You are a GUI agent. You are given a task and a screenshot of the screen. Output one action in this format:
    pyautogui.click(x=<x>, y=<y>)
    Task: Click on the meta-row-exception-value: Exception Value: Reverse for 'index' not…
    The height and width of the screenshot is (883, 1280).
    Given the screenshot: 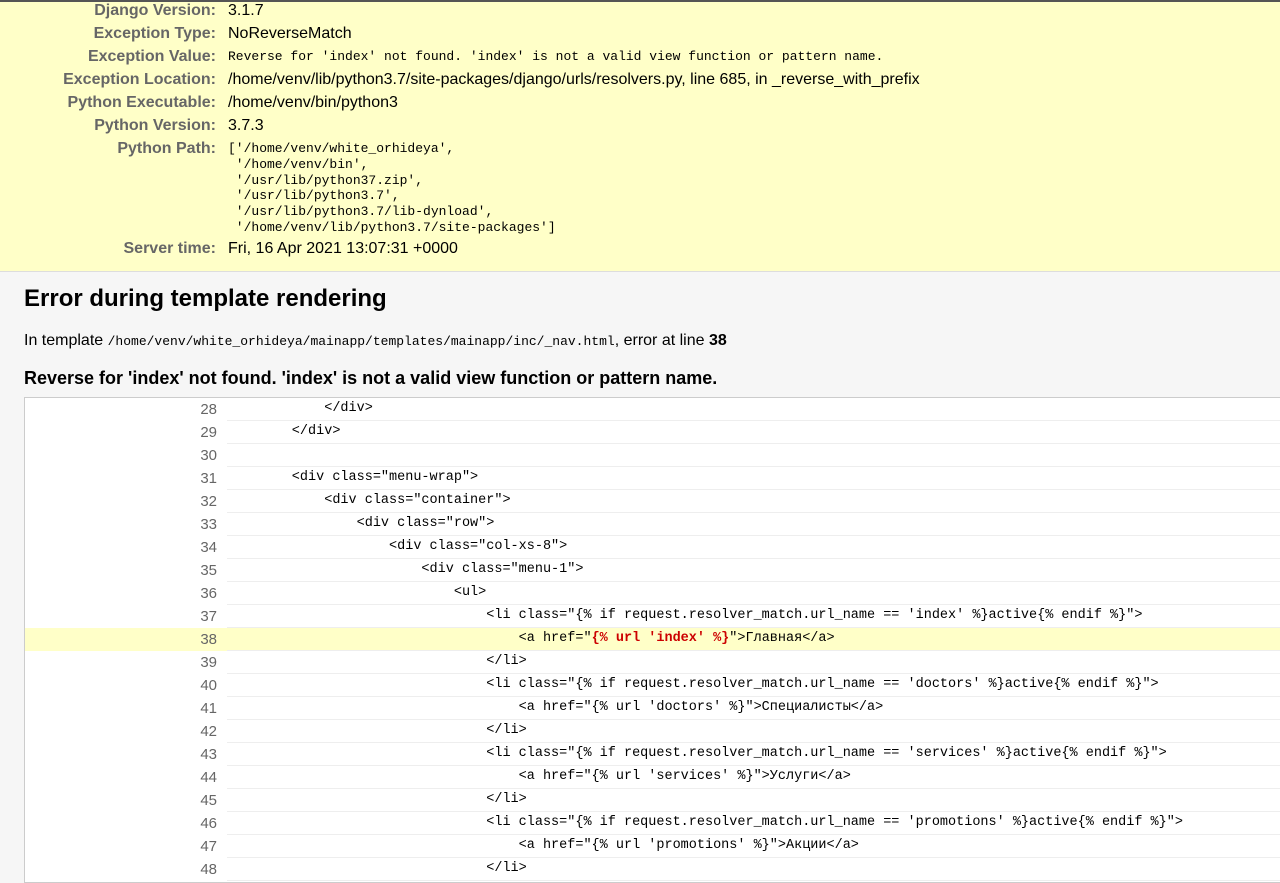 What is the action you would take?
    pyautogui.click(x=640, y=57)
    